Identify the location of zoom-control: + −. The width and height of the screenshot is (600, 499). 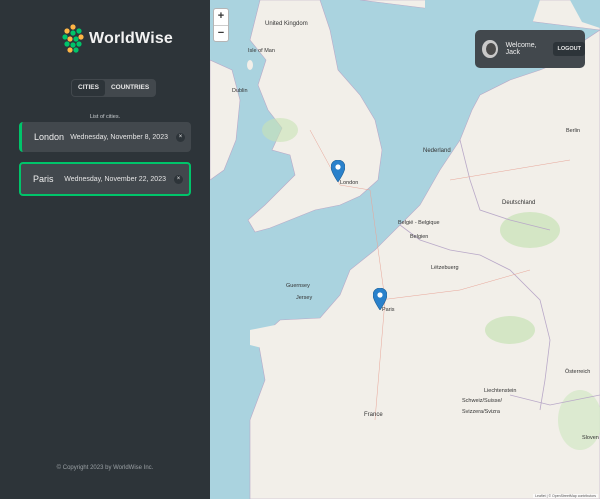
(221, 25).